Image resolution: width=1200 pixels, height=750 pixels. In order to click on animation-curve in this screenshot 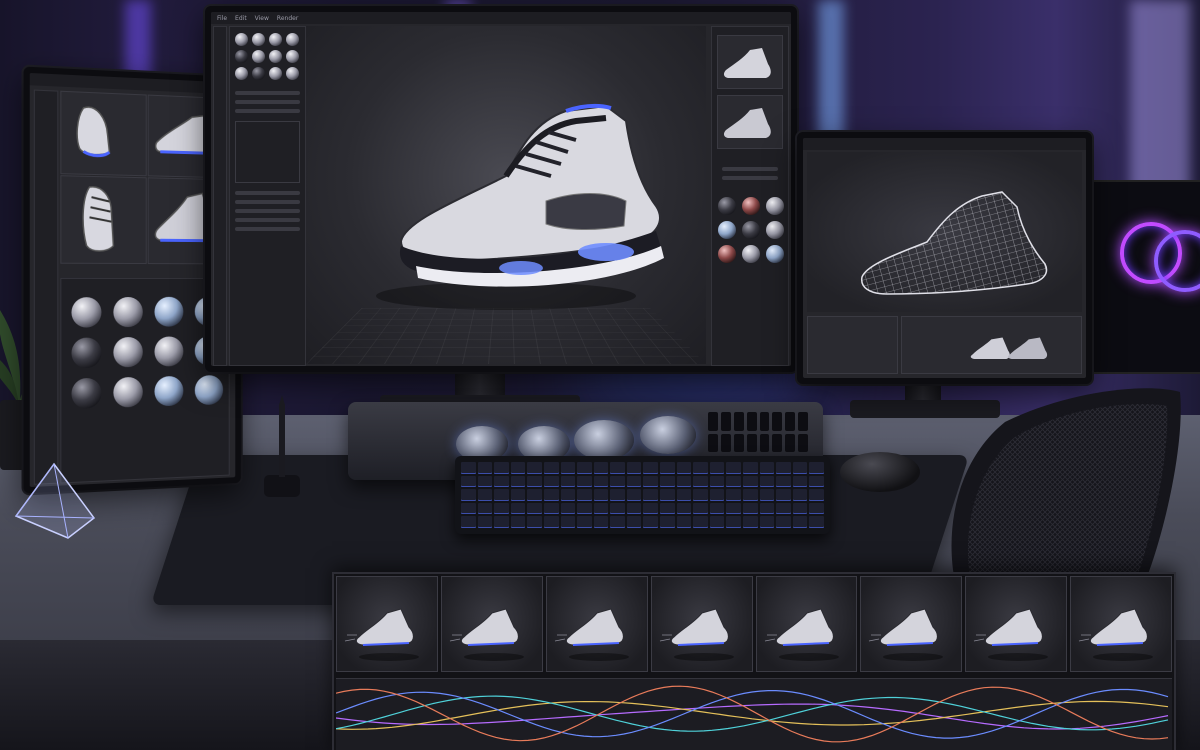, I will do `click(752, 713)`.